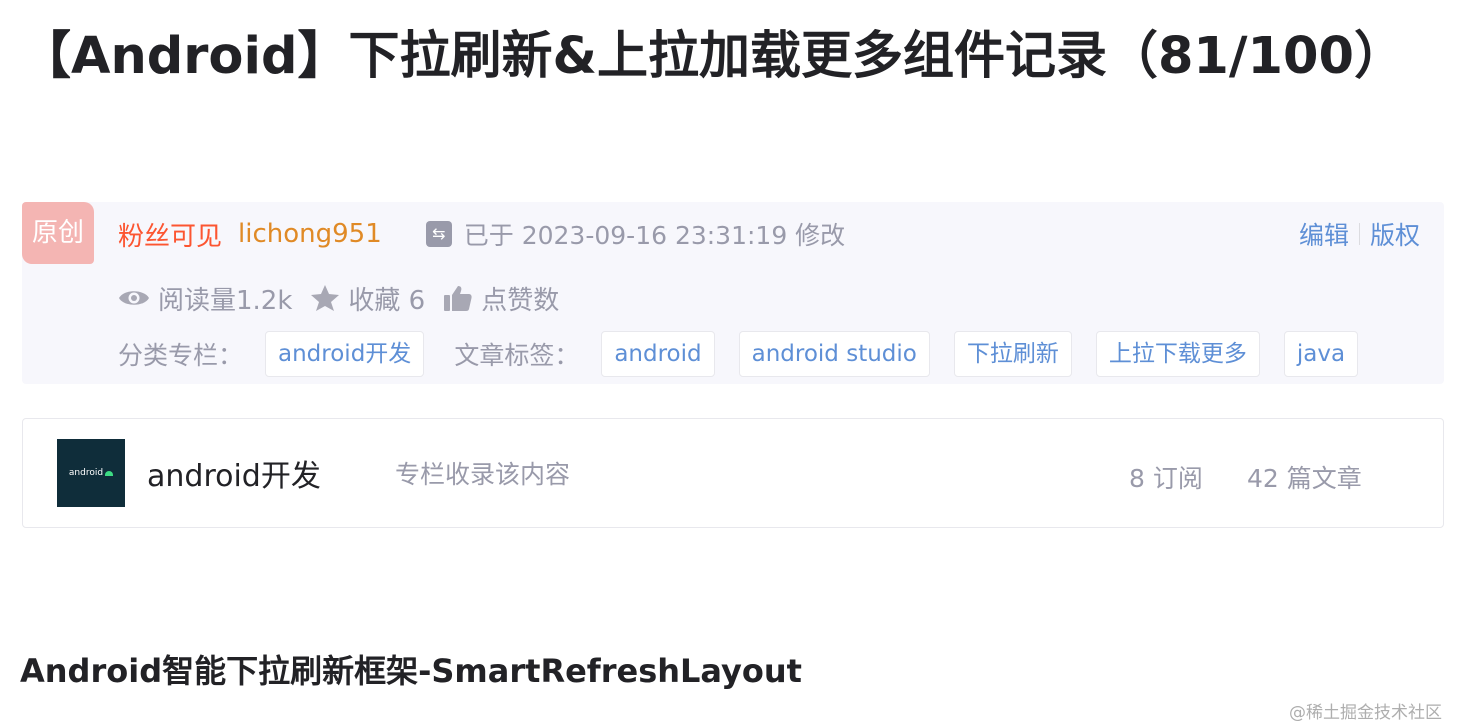 The width and height of the screenshot is (1462, 726). What do you see at coordinates (1012, 354) in the screenshot?
I see `tag-chip: 下拉刷新` at bounding box center [1012, 354].